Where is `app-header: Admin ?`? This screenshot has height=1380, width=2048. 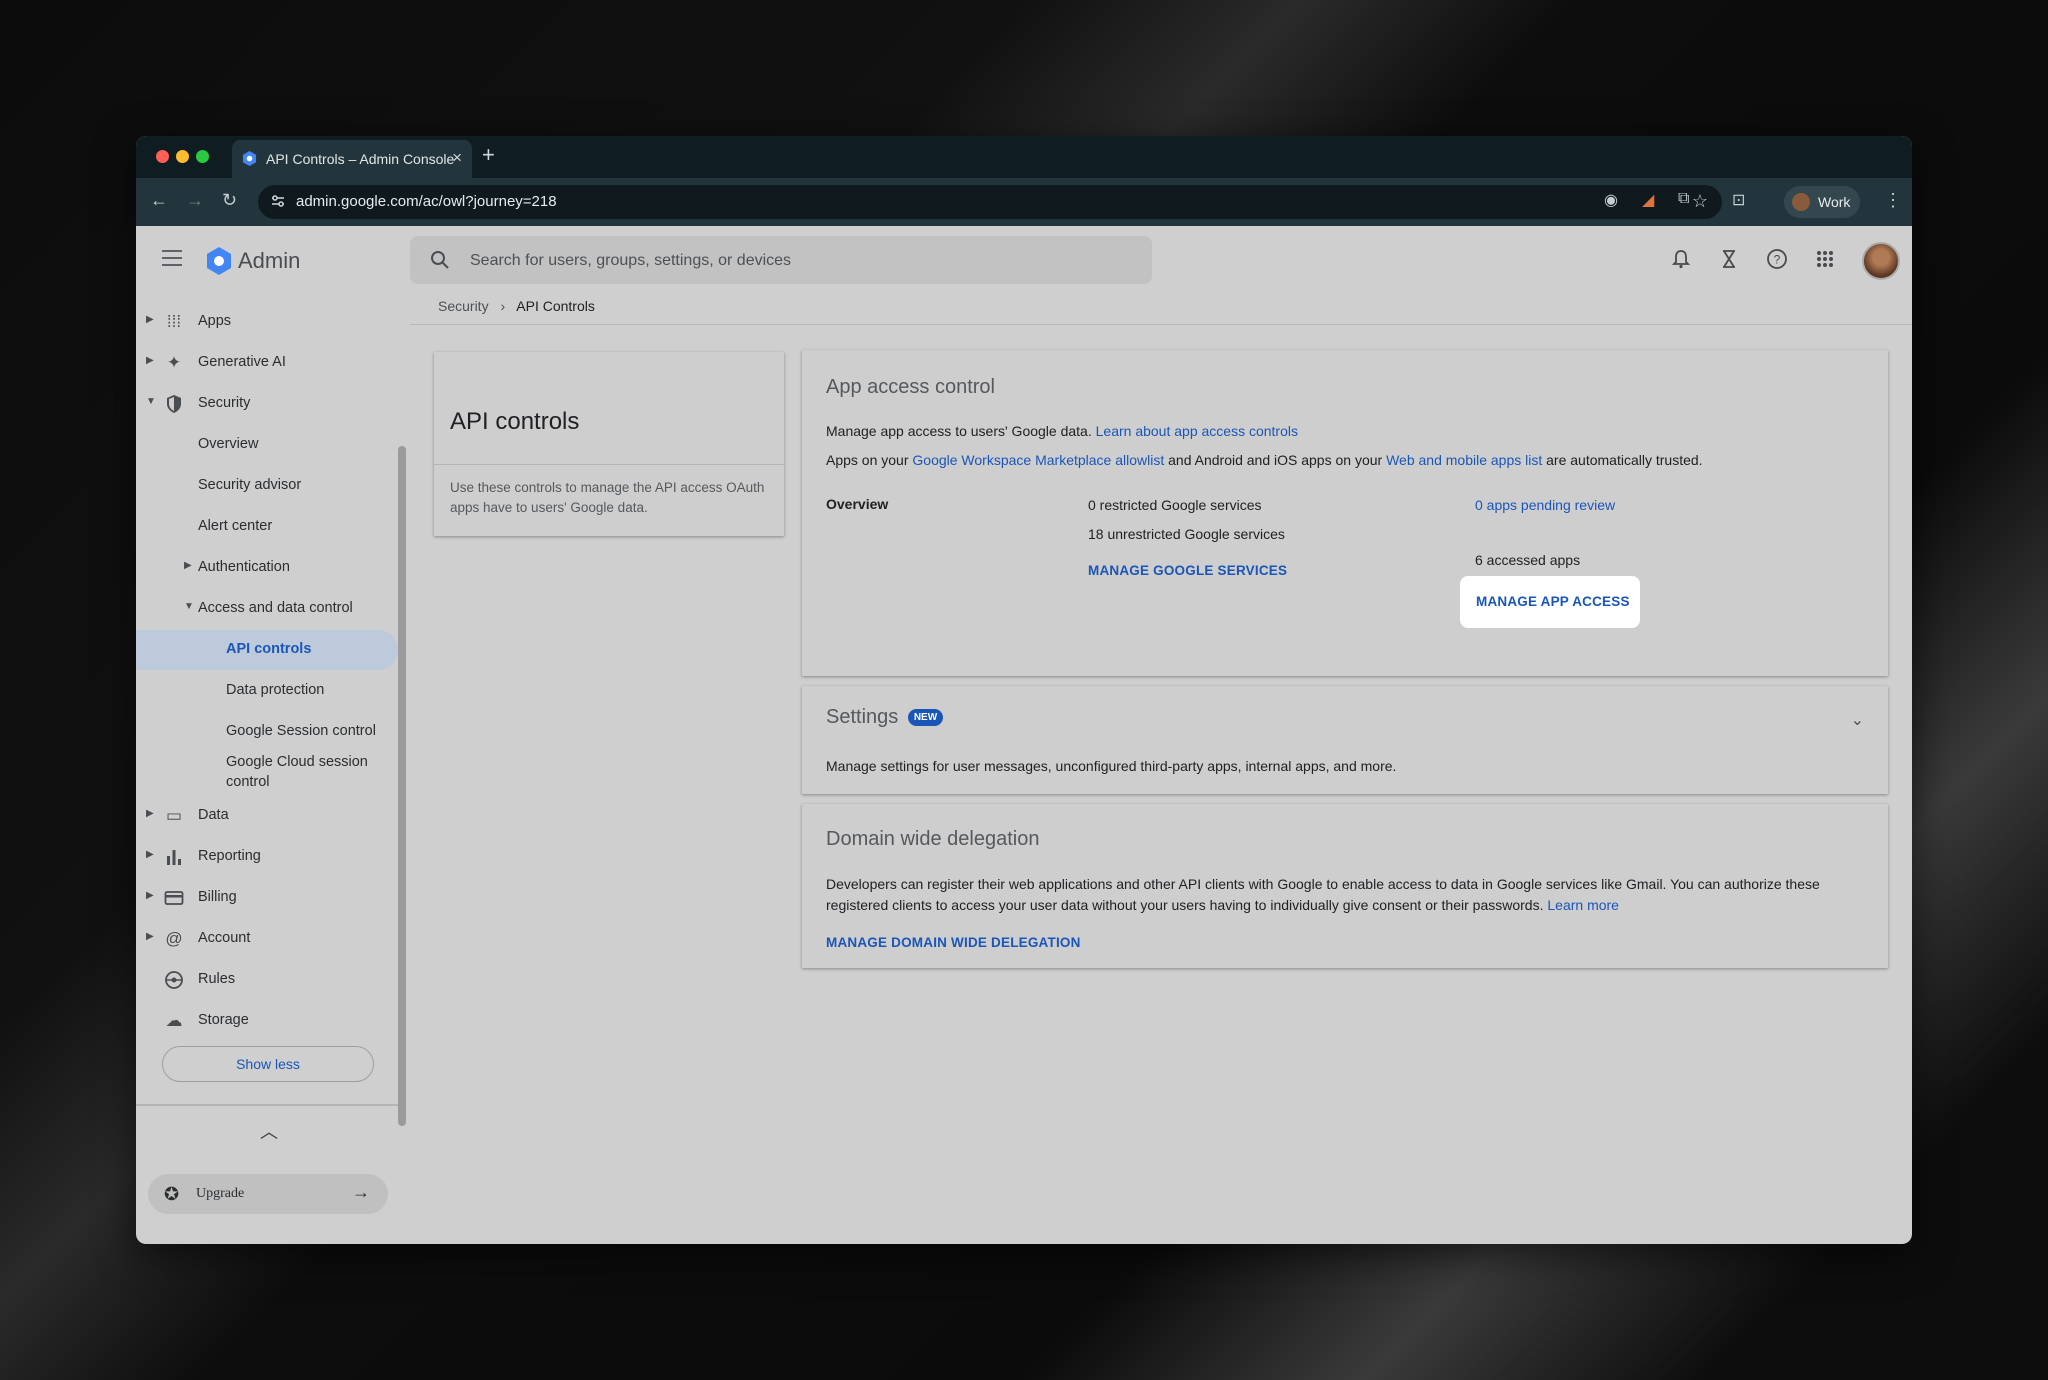
app-header: Admin ? is located at coordinates (1024, 260).